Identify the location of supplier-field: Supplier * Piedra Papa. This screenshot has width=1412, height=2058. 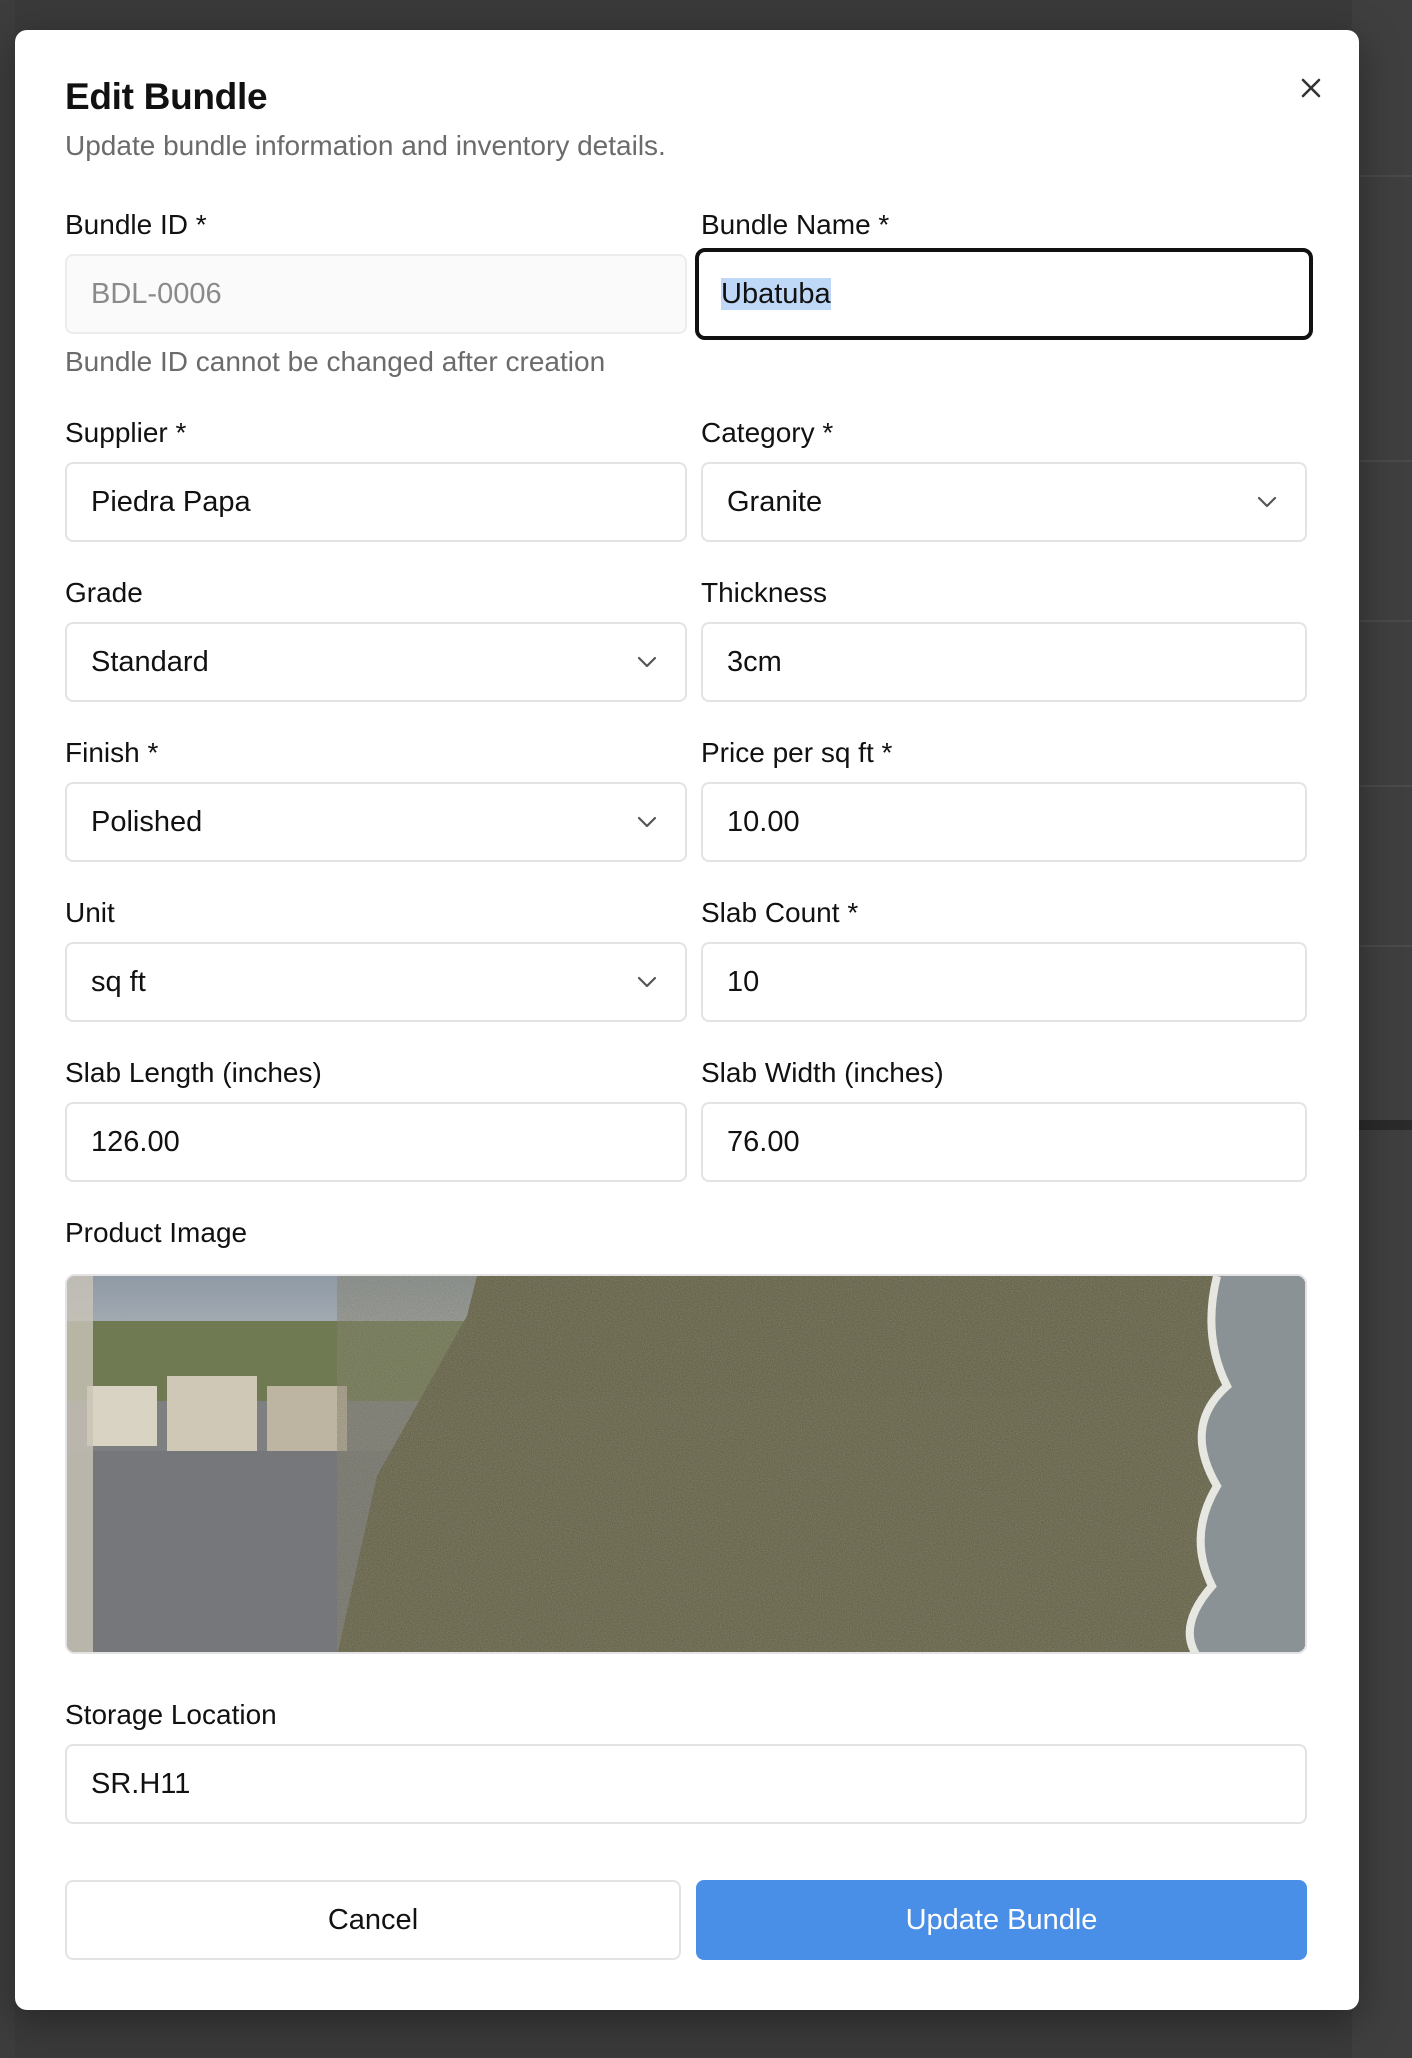
(376, 479).